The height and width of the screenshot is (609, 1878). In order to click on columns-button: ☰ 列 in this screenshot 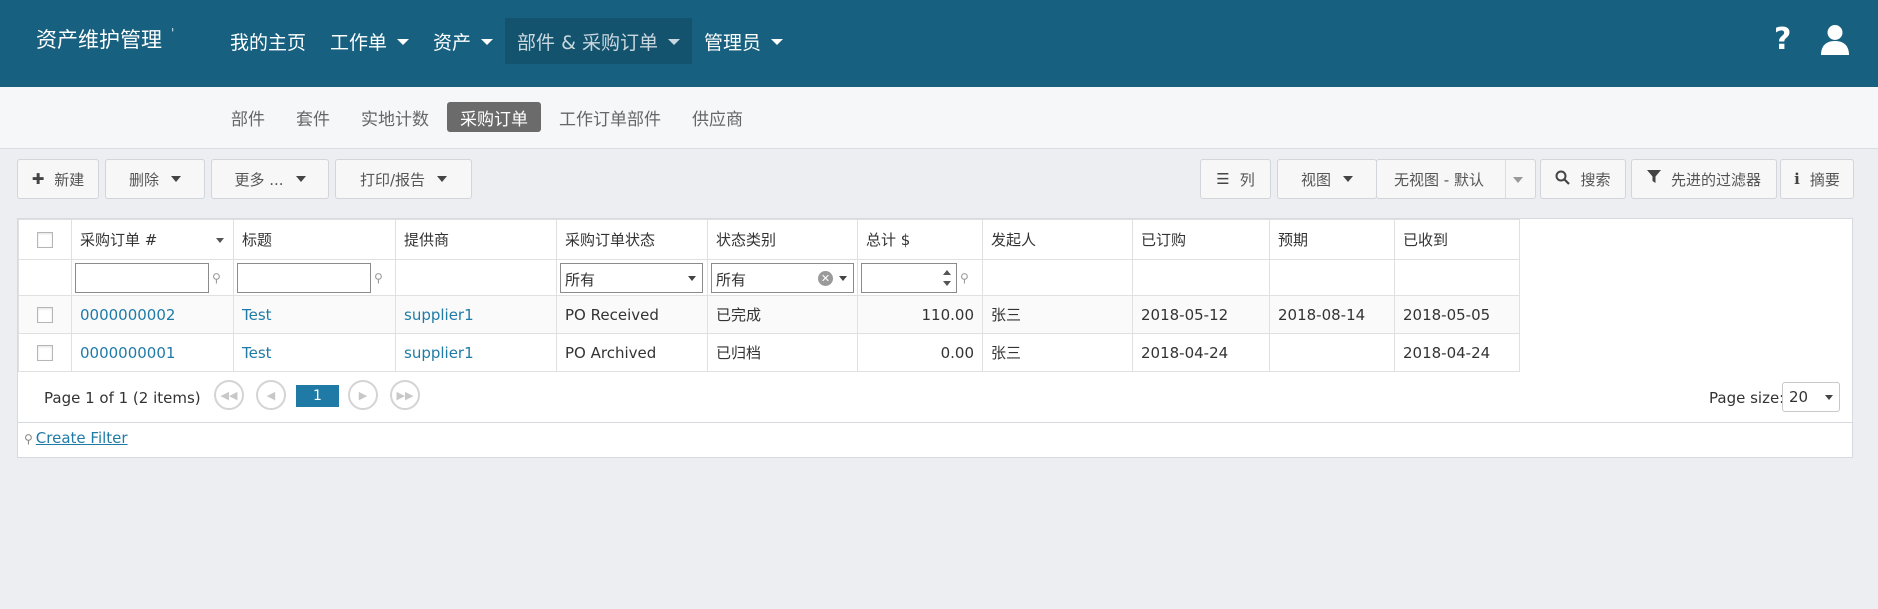, I will do `click(1235, 179)`.